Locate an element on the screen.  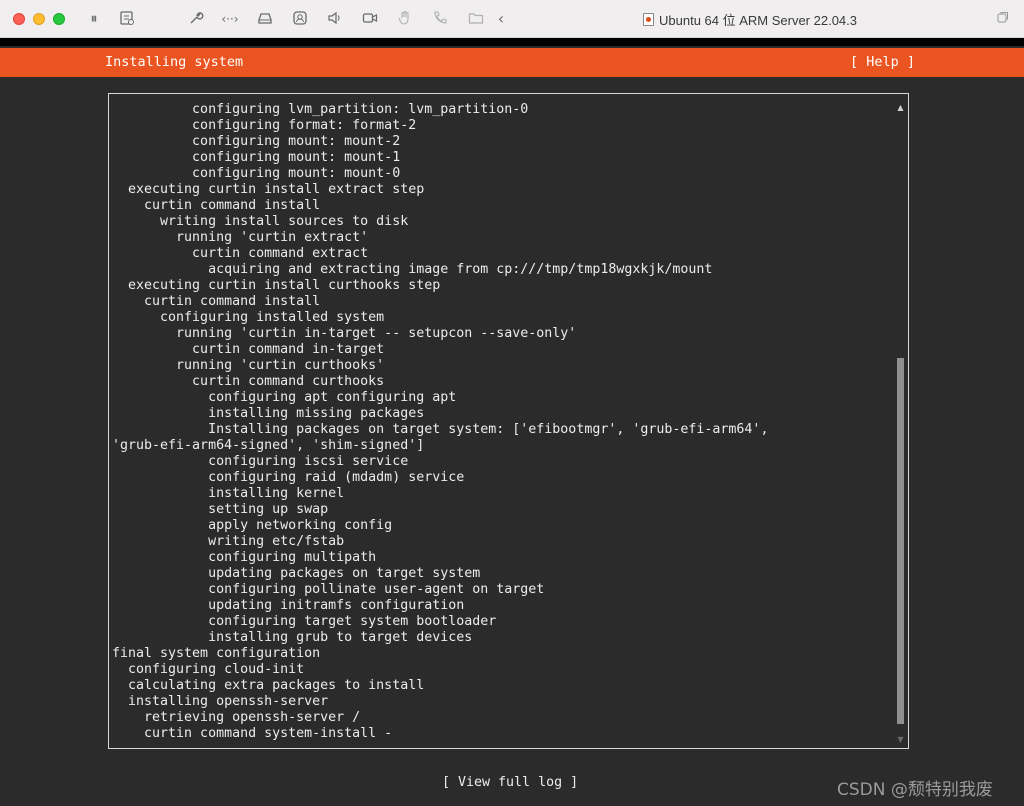
log-line: installing openssh-server is located at coordinates (220, 701).